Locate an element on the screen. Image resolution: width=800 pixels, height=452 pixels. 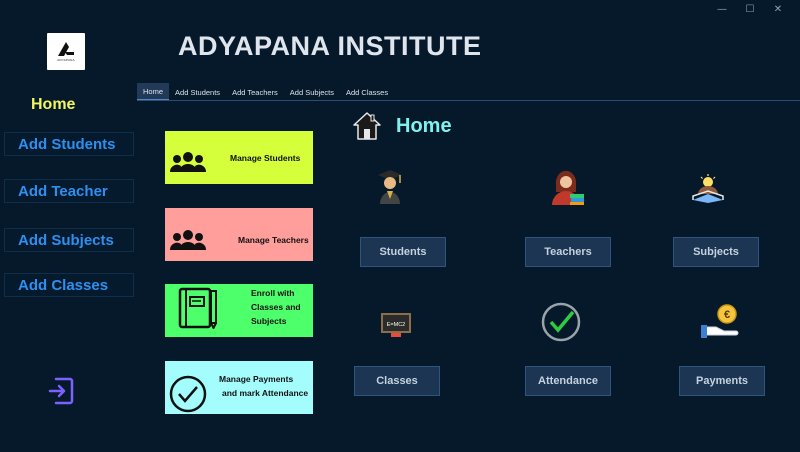
sidebar-item-add-students: Add Students is located at coordinates (69, 144).